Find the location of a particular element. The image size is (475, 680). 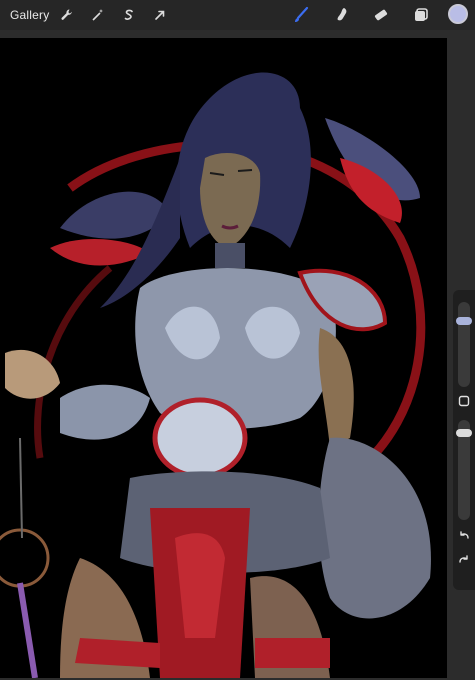

transform-arrow-icon is located at coordinates (160, 15).